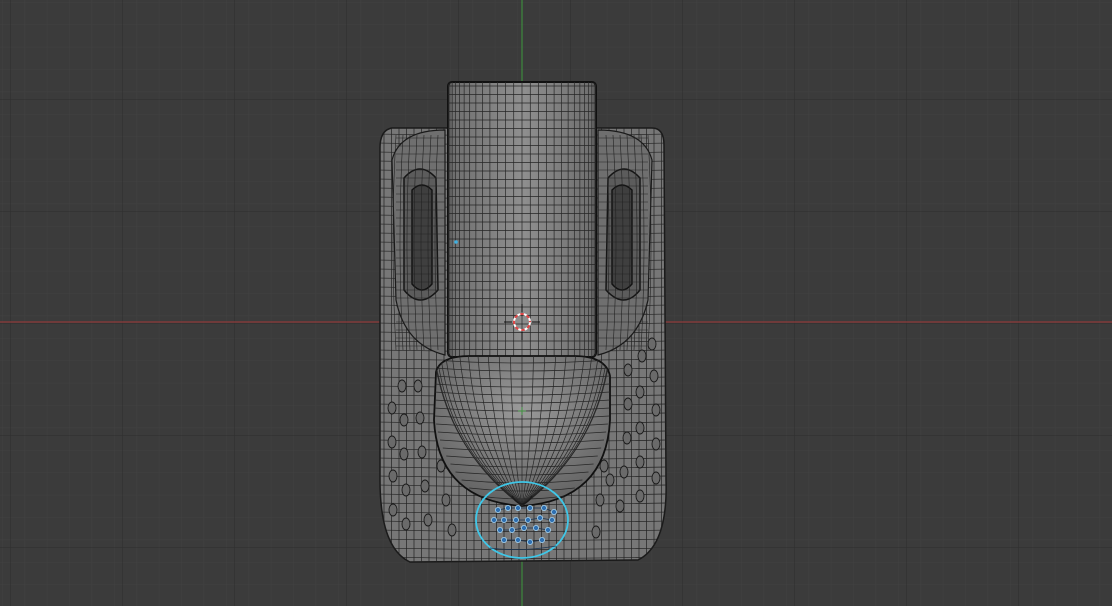 The image size is (1112, 606). I want to click on dome-mesh, so click(522, 431).